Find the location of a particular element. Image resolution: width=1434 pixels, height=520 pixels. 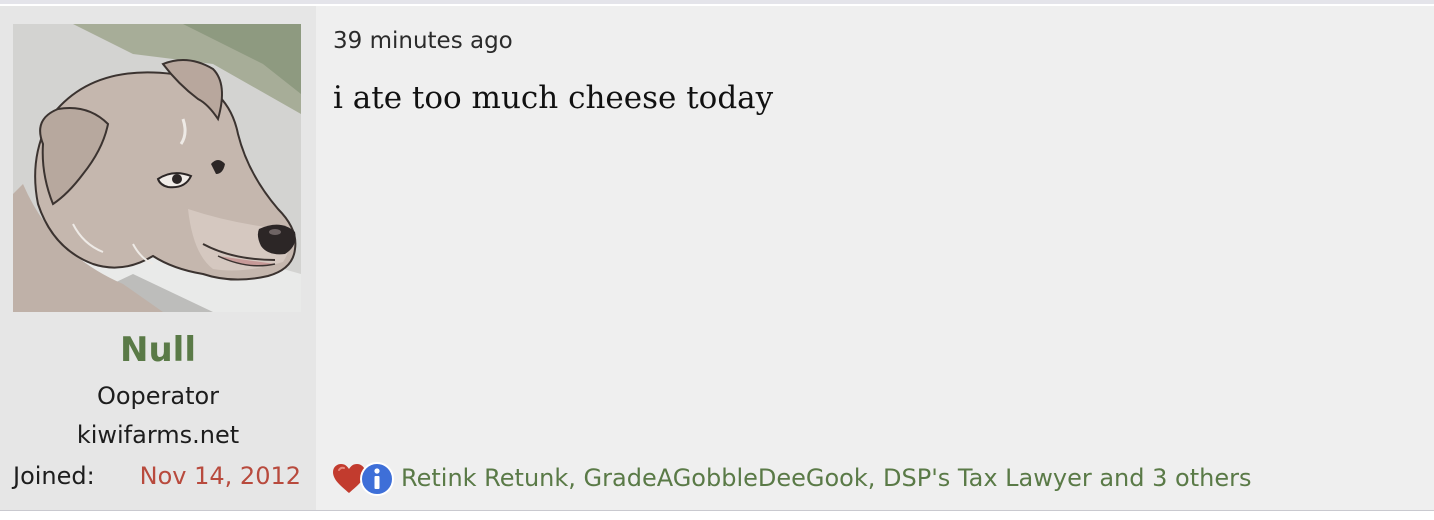

top-divider is located at coordinates (717, 2).